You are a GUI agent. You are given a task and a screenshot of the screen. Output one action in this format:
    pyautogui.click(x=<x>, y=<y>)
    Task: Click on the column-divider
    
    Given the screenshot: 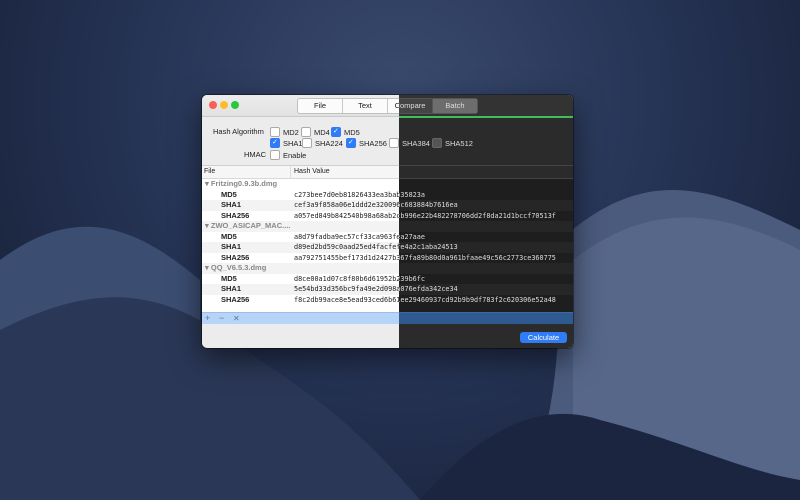 What is the action you would take?
    pyautogui.click(x=290, y=172)
    